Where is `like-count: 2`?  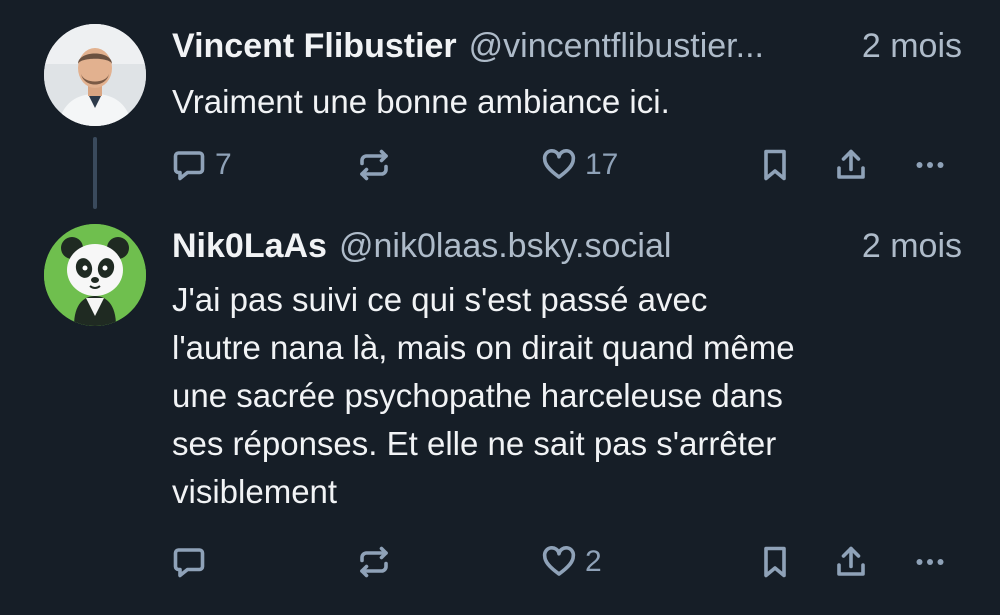
like-count: 2 is located at coordinates (593, 561).